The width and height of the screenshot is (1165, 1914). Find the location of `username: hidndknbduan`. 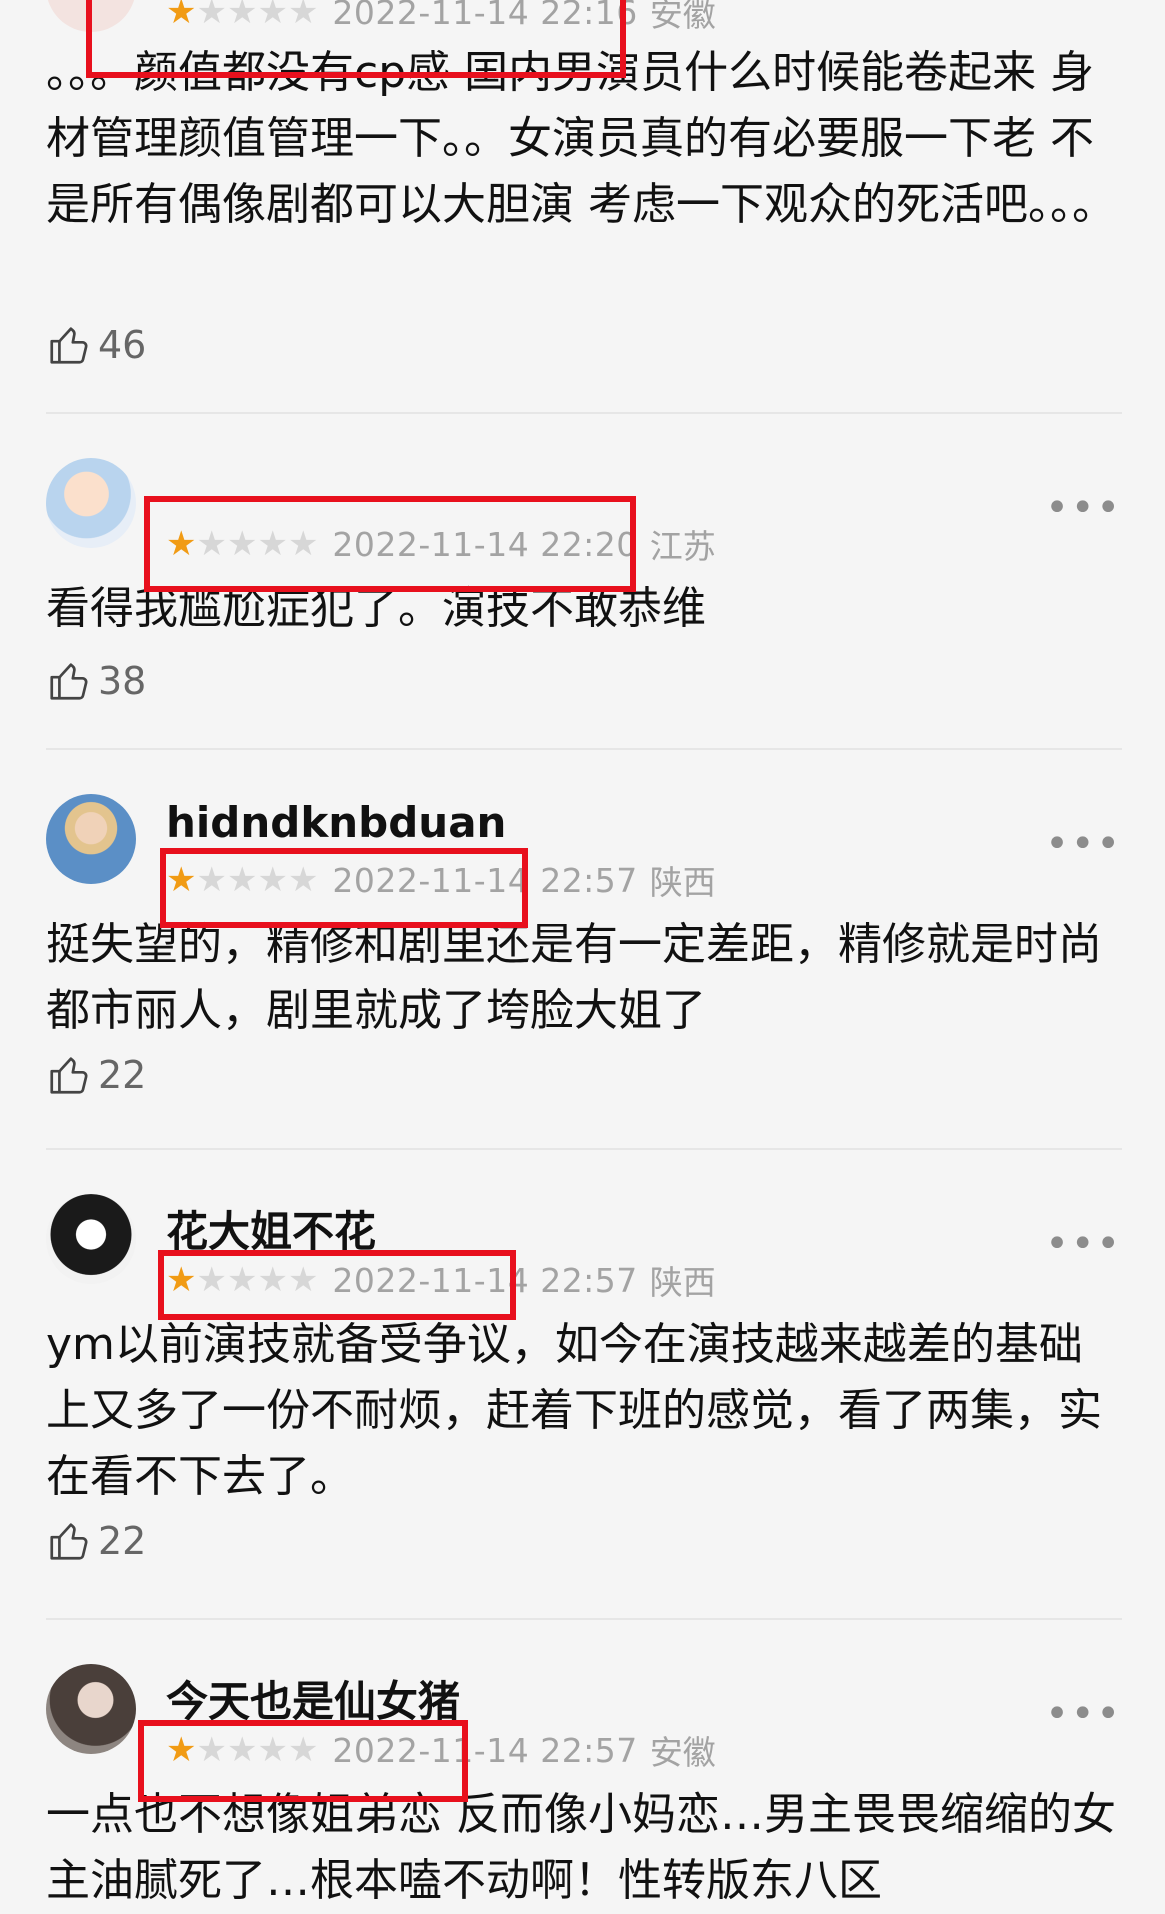

username: hidndknbduan is located at coordinates (336, 822).